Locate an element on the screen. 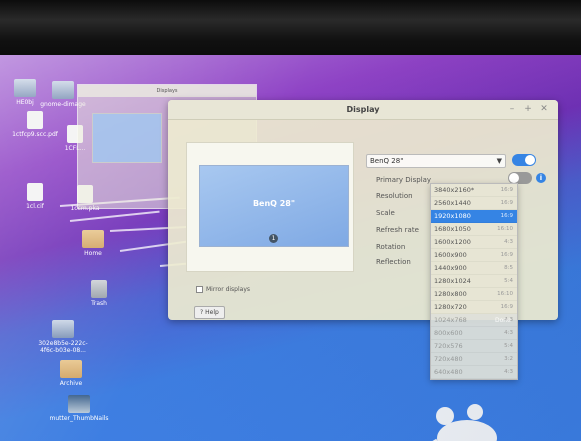 The image size is (581, 441). window-title: Display is located at coordinates (363, 109).